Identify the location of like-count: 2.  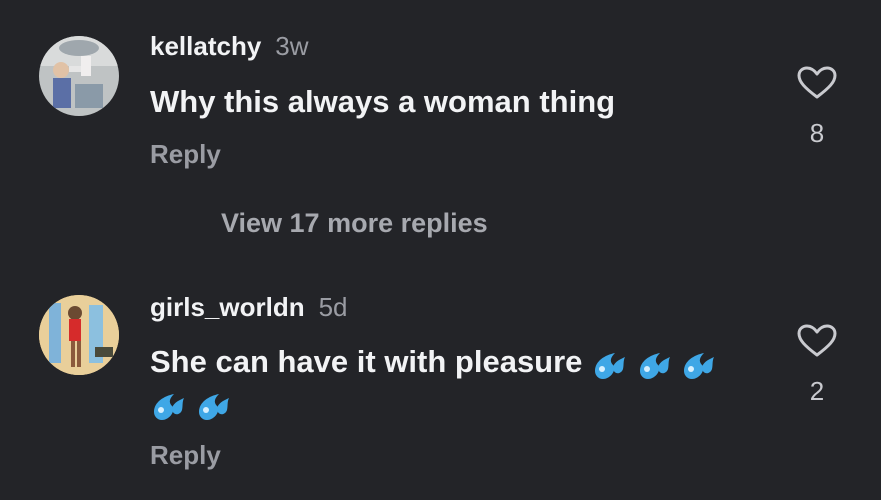
(817, 391).